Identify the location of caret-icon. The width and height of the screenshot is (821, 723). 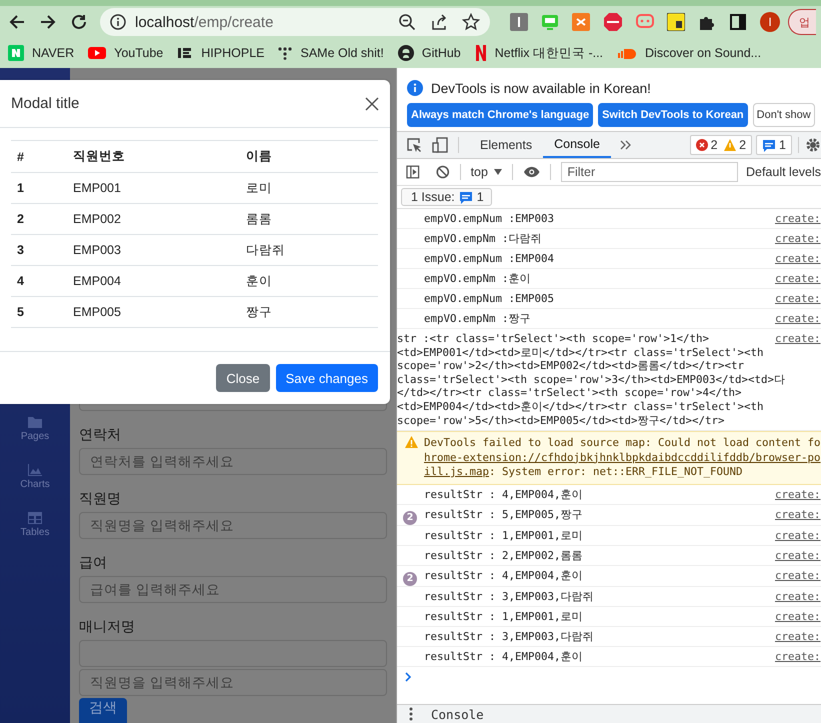
(498, 172).